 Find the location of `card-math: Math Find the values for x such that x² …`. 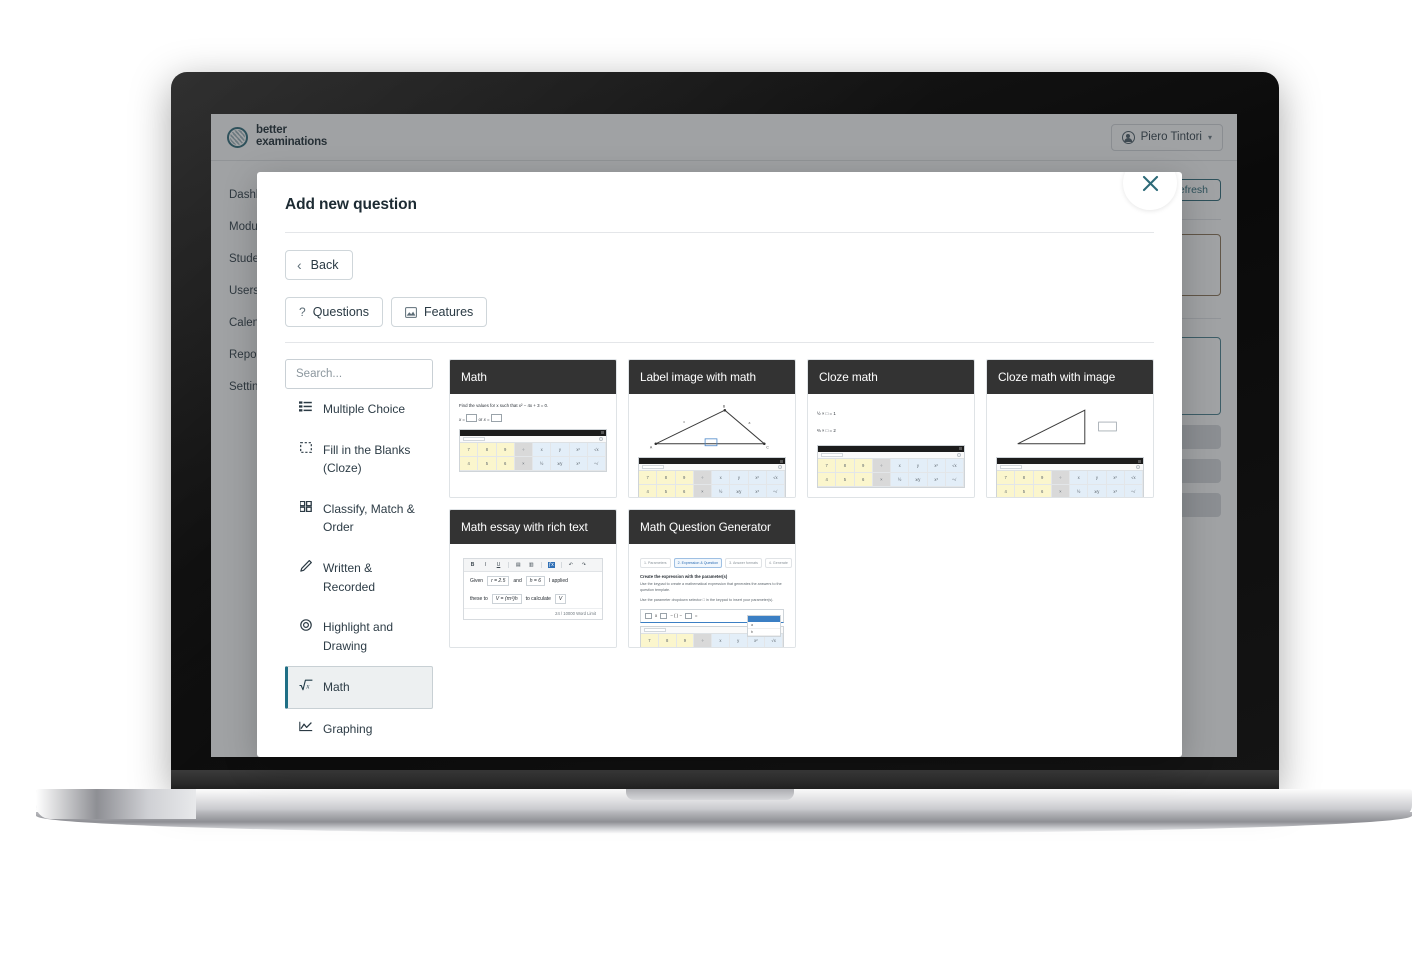

card-math: Math Find the values for x such that x² … is located at coordinates (533, 428).